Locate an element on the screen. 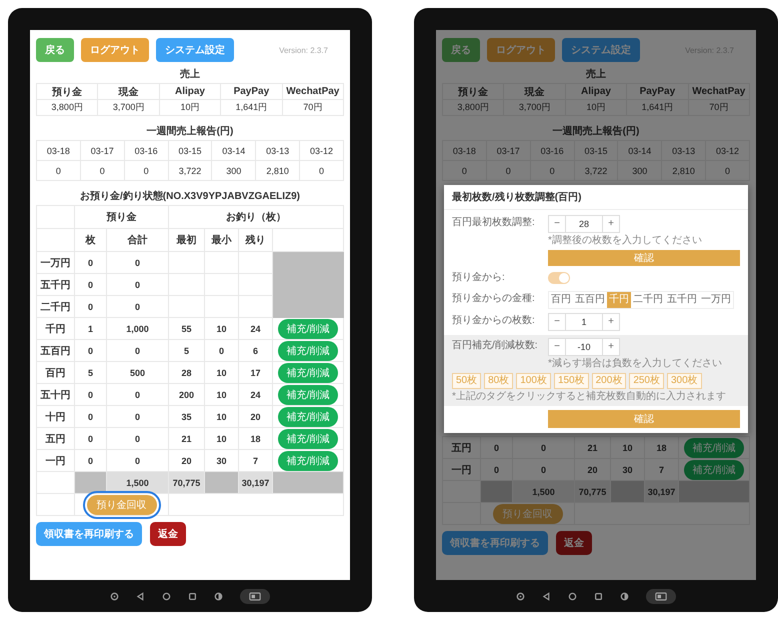  hint-text: *減らす場合は負数を入力してください is located at coordinates (635, 364).